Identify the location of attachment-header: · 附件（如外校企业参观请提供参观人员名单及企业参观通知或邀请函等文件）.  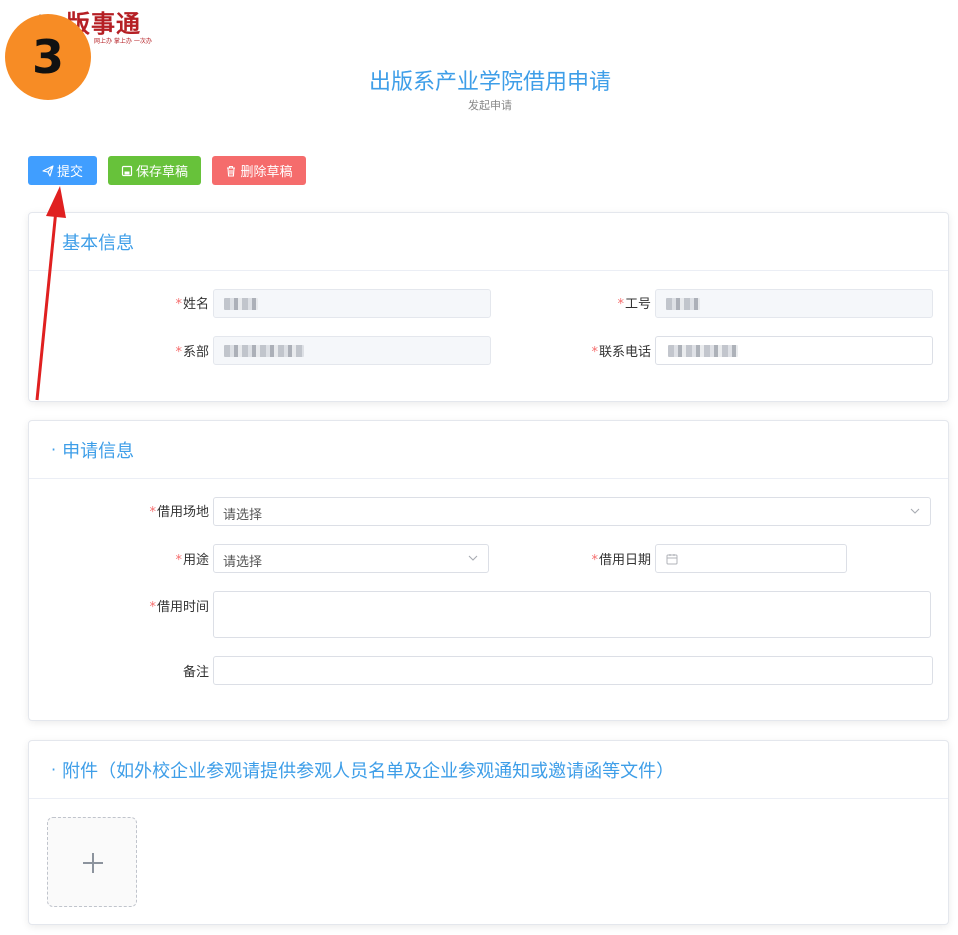
(488, 770).